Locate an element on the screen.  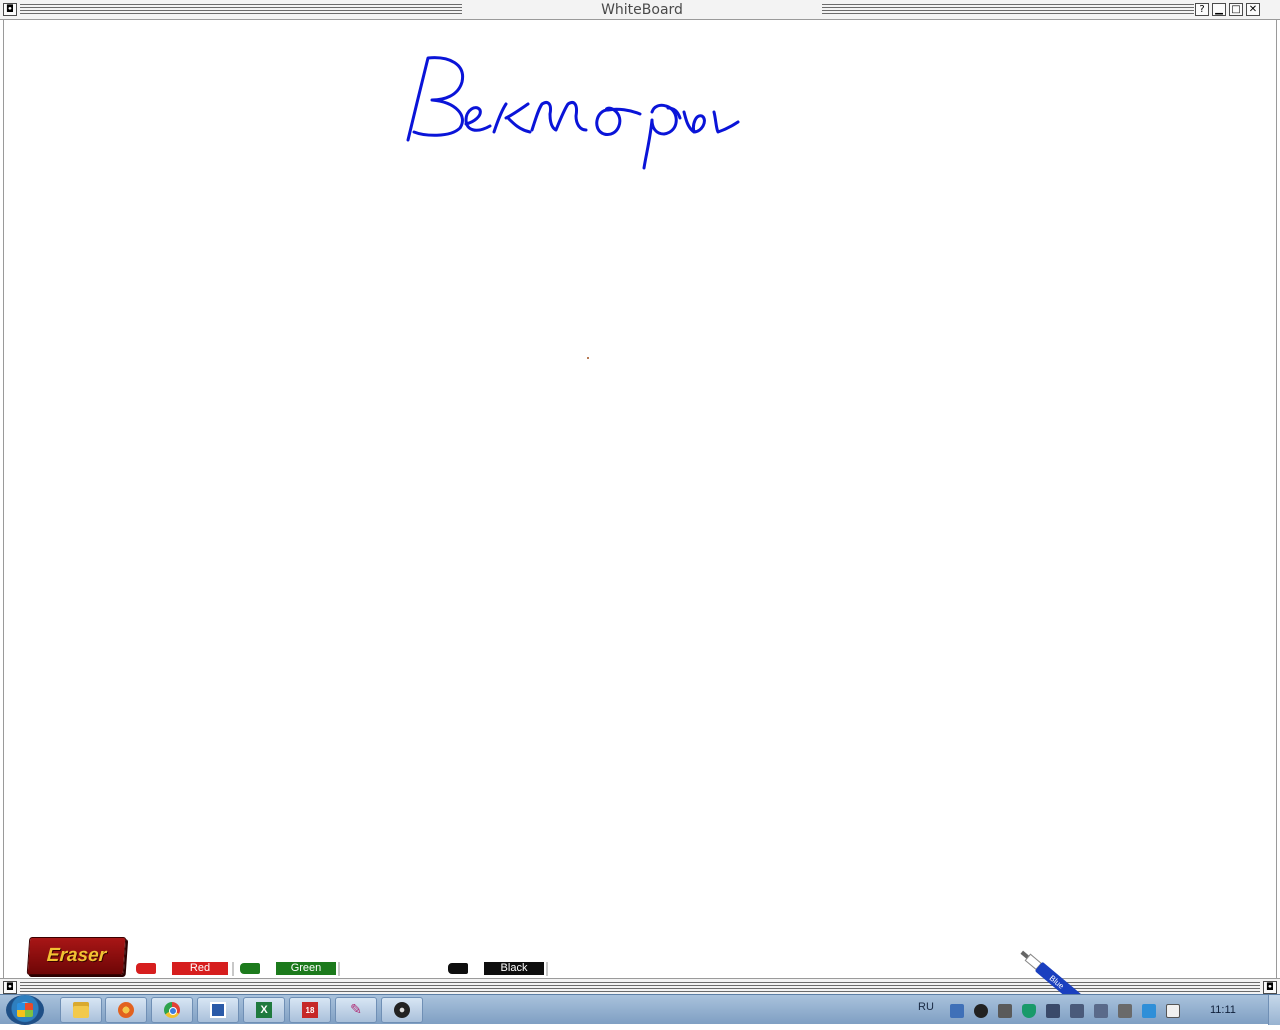
calendar-icon: 18 is located at coordinates (310, 1010).